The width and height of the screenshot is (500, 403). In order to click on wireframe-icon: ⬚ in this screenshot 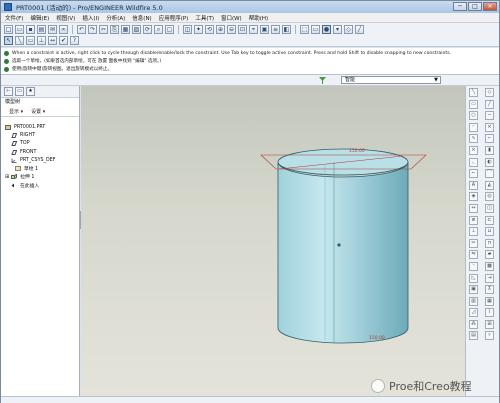, I will do `click(304, 29)`.